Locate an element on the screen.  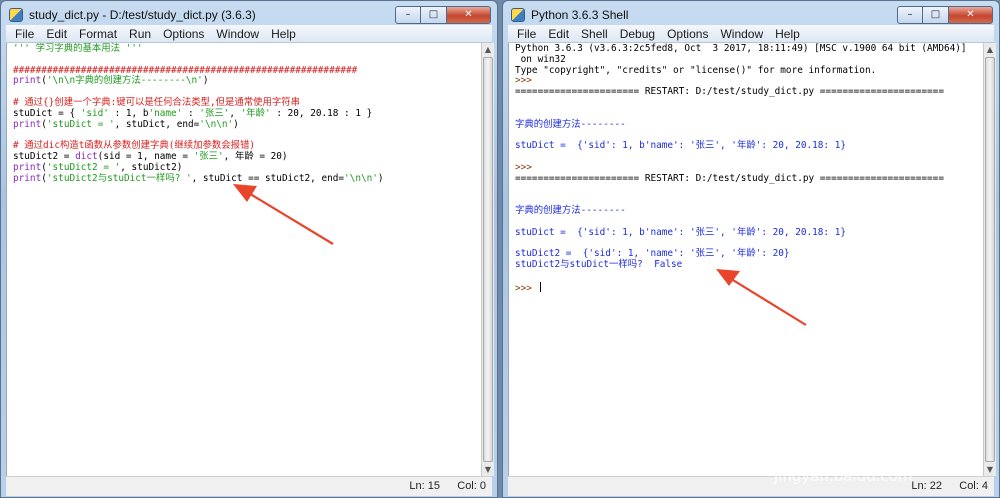
shell-statusbar: Ln: 22 Col: 4 is located at coordinates (751, 486).